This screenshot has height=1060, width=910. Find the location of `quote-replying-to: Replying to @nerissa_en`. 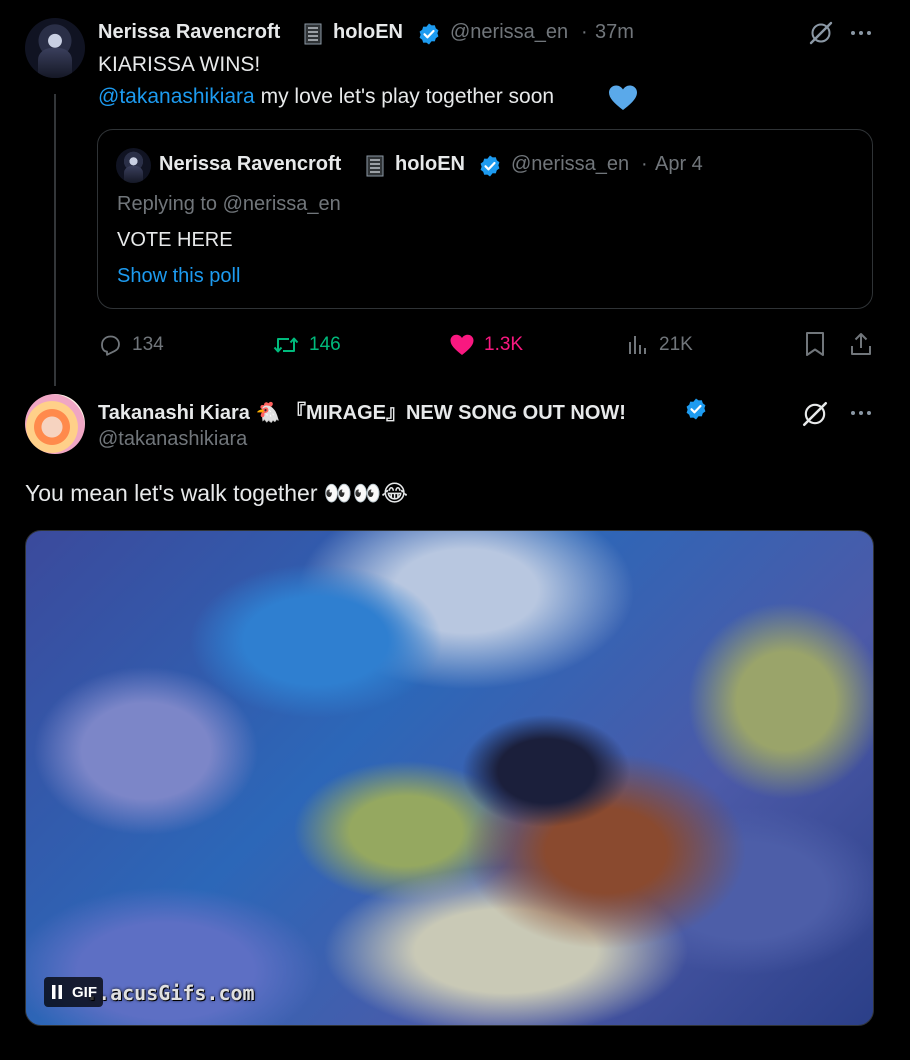

quote-replying-to: Replying to @nerissa_en is located at coordinates (229, 204).